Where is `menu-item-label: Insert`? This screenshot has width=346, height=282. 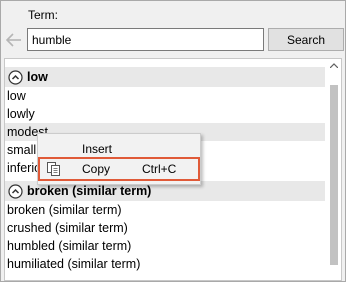 menu-item-label: Insert is located at coordinates (97, 149).